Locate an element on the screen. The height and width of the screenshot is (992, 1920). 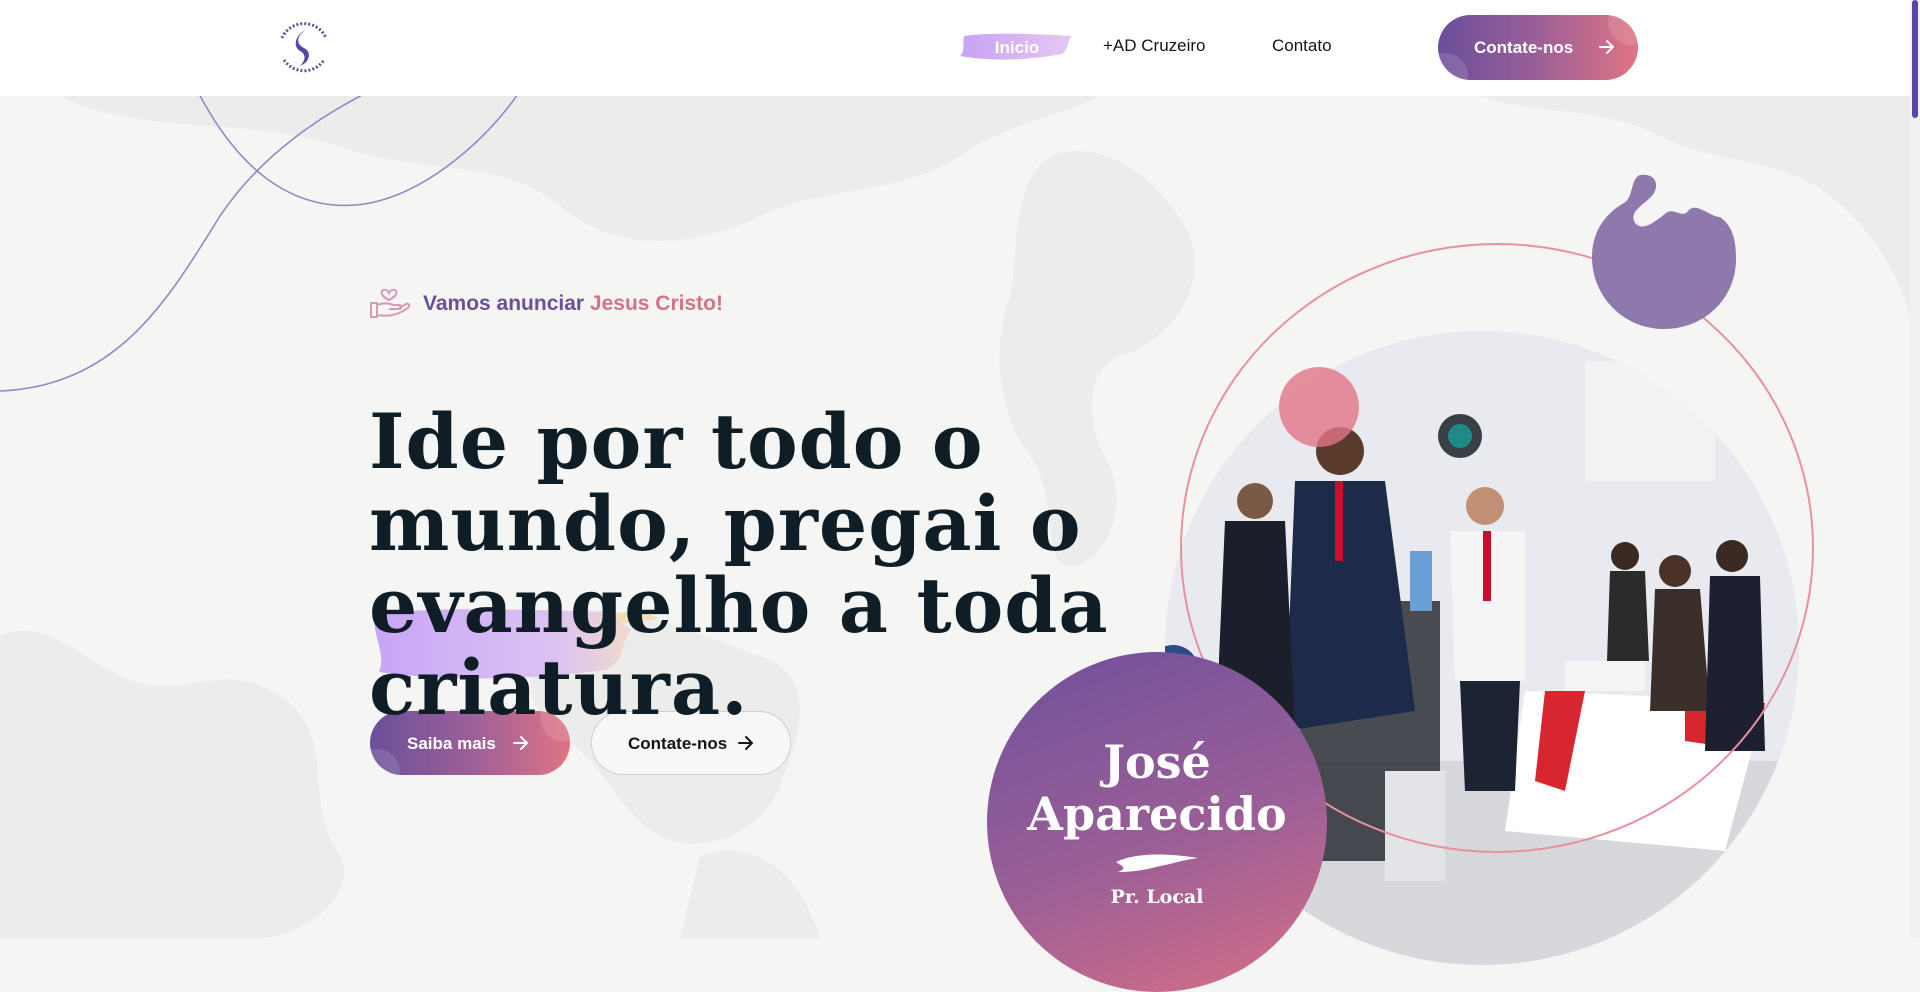
site-header: Inicio +AD Cruzeiro Contato Contate-nos is located at coordinates (960, 48).